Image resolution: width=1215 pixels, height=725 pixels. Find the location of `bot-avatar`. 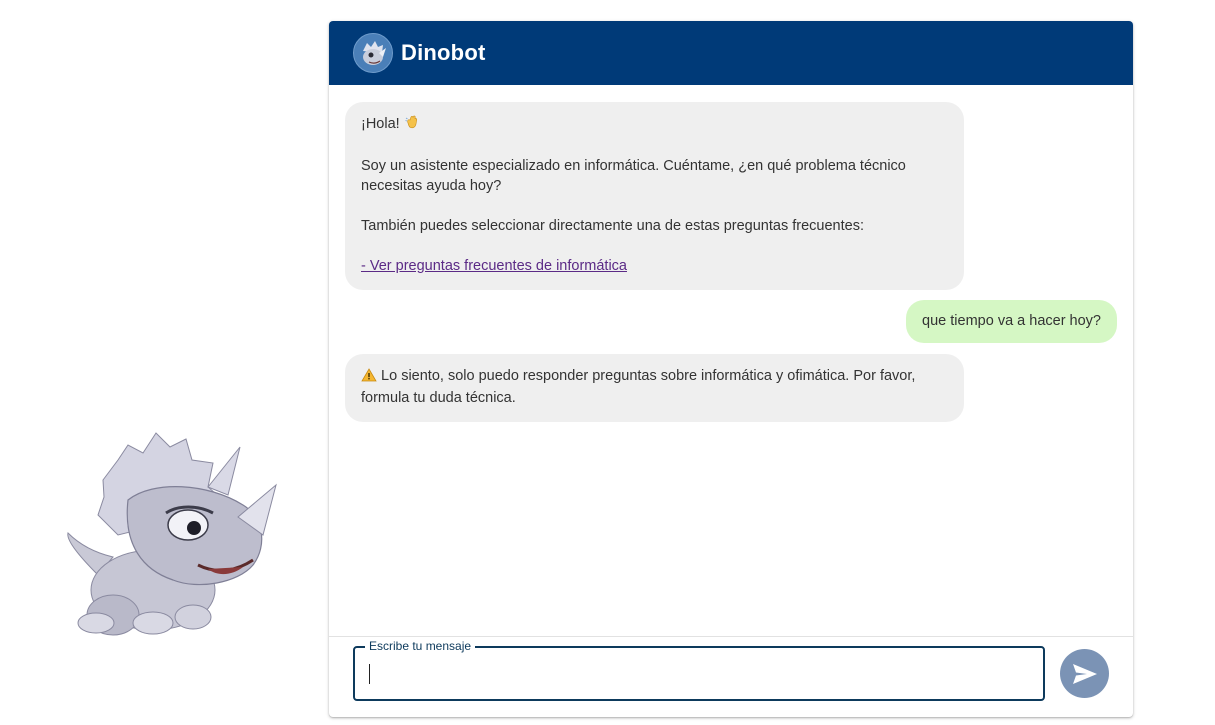

bot-avatar is located at coordinates (373, 53).